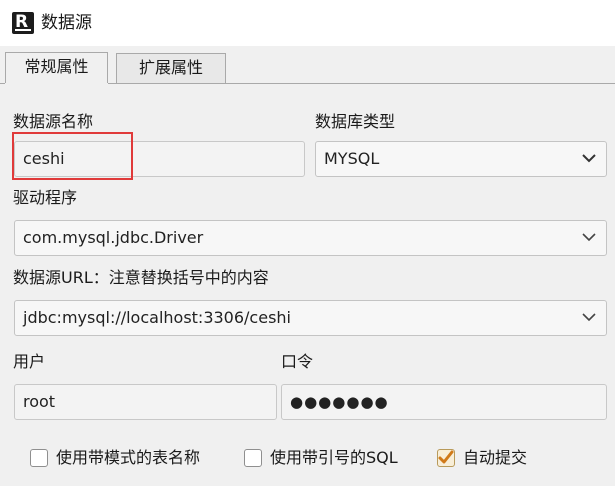 The image size is (615, 486). I want to click on datasource-name-value: ceshi, so click(44, 158).